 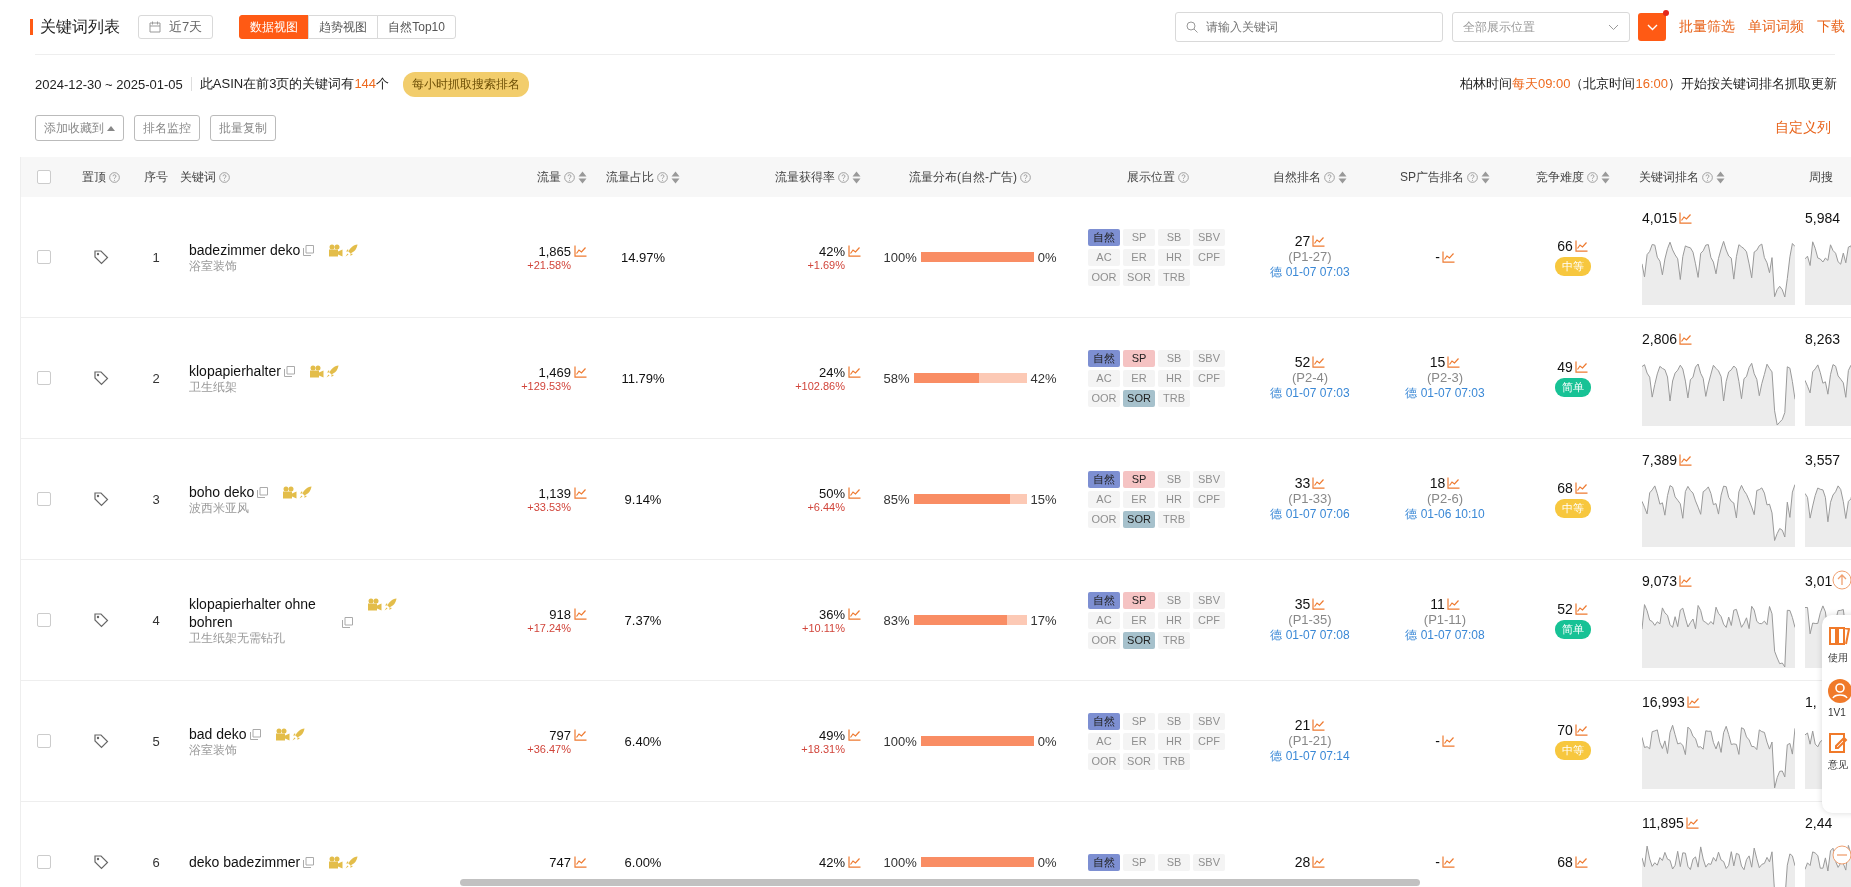 What do you see at coordinates (1776, 27) in the screenshot?
I see `toolbar-link: 单词词频` at bounding box center [1776, 27].